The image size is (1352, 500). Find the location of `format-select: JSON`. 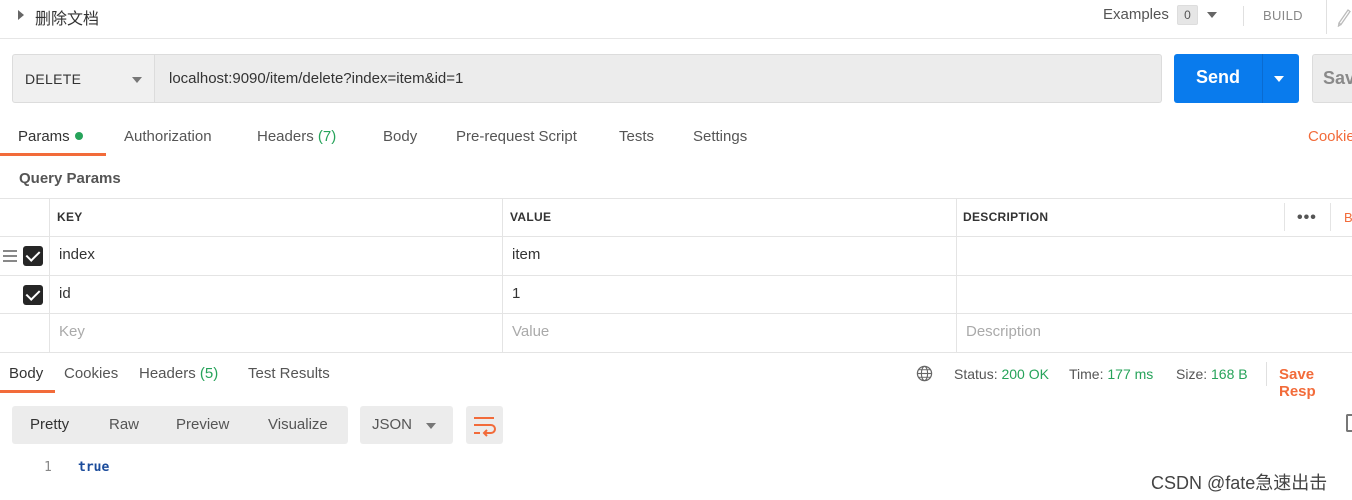

format-select: JSON is located at coordinates (406, 425).